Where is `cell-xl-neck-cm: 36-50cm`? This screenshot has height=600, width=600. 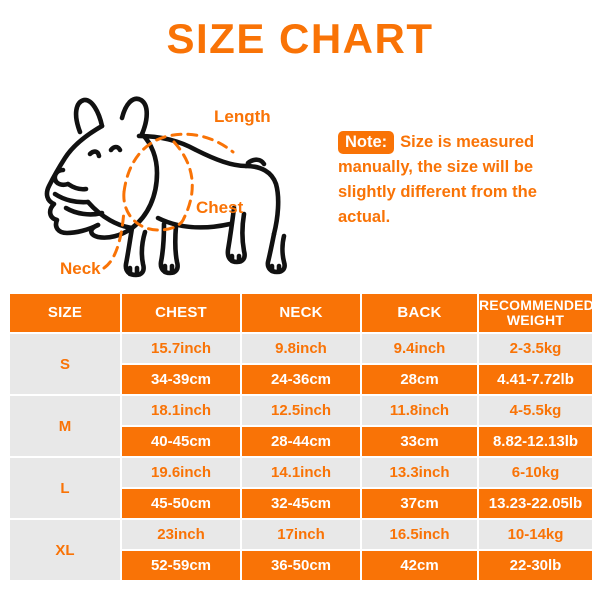
cell-xl-neck-cm: 36-50cm is located at coordinates (301, 565).